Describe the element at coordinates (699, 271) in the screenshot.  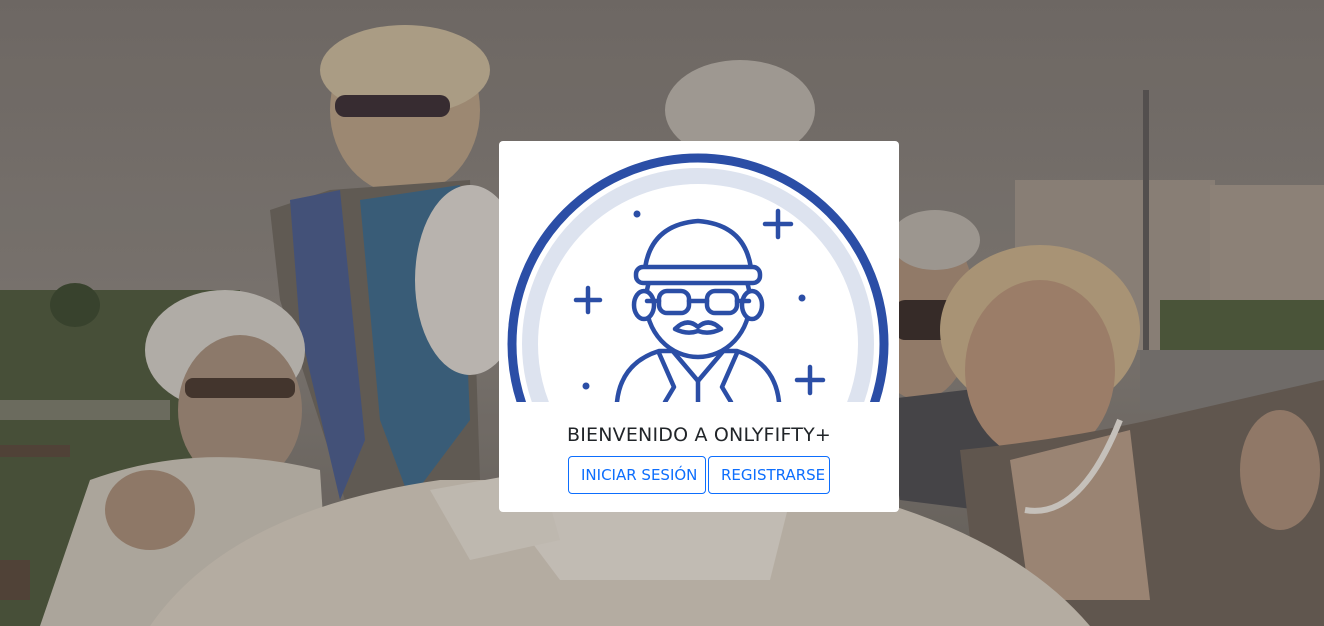
I see `elderly-man-logo-icon` at that location.